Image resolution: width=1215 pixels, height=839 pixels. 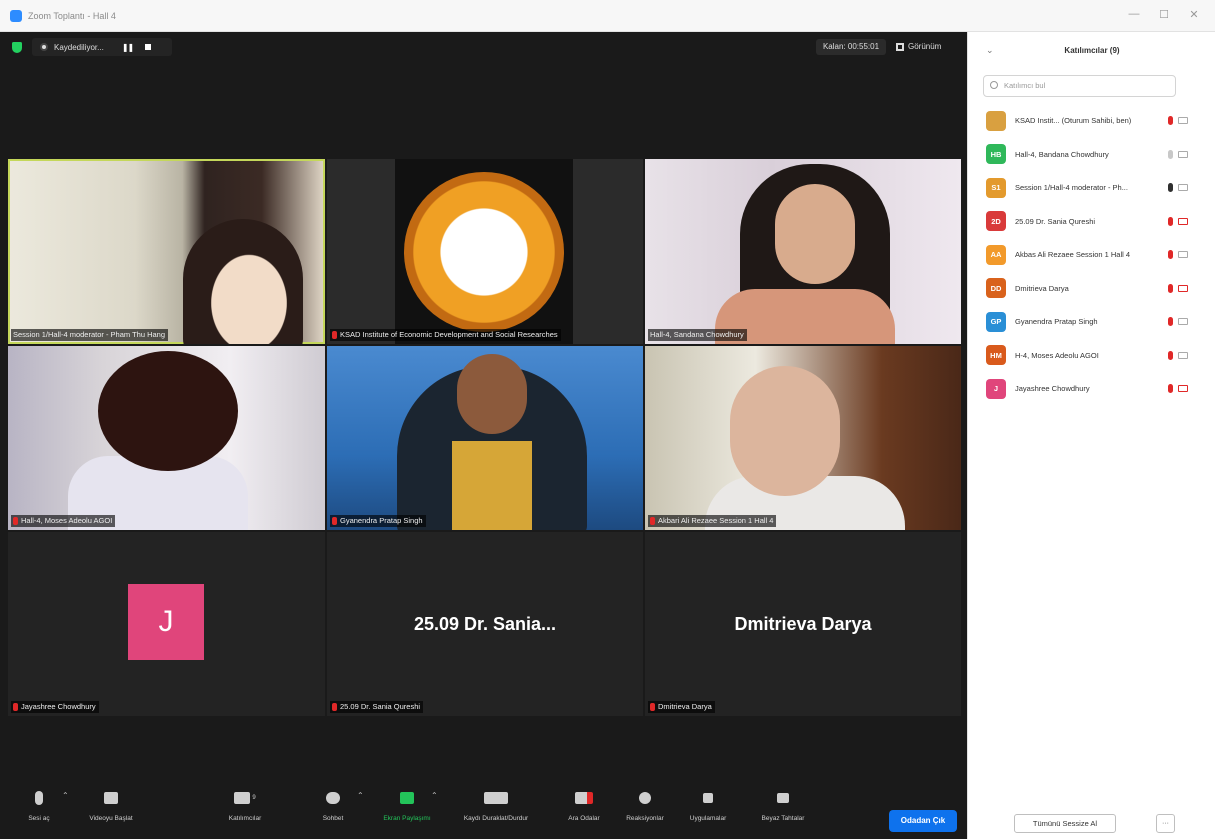 I want to click on record-button: Kaydı Duraklat/Durdur, so click(x=496, y=805).